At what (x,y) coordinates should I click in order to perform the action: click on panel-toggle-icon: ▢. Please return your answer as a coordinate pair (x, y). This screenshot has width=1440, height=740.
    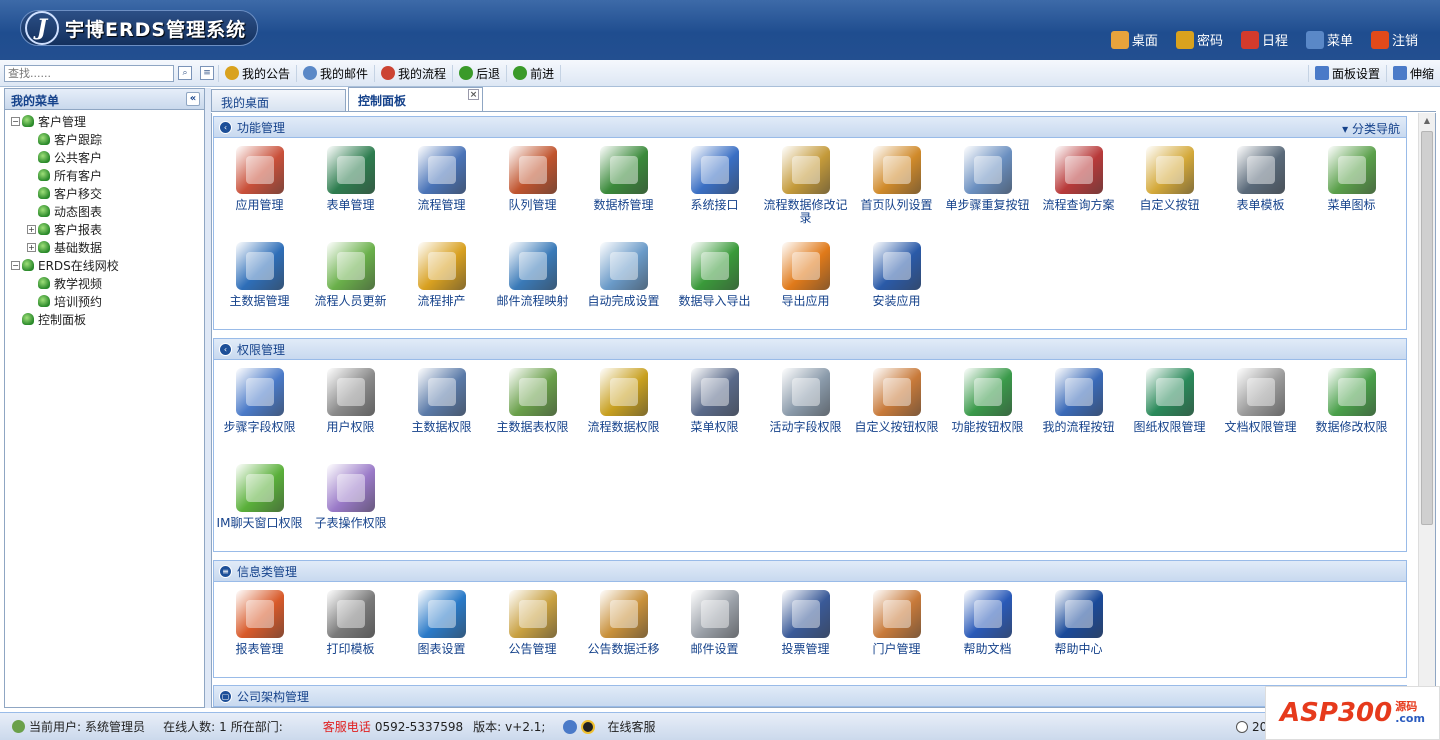
    Looking at the image, I should click on (225, 696).